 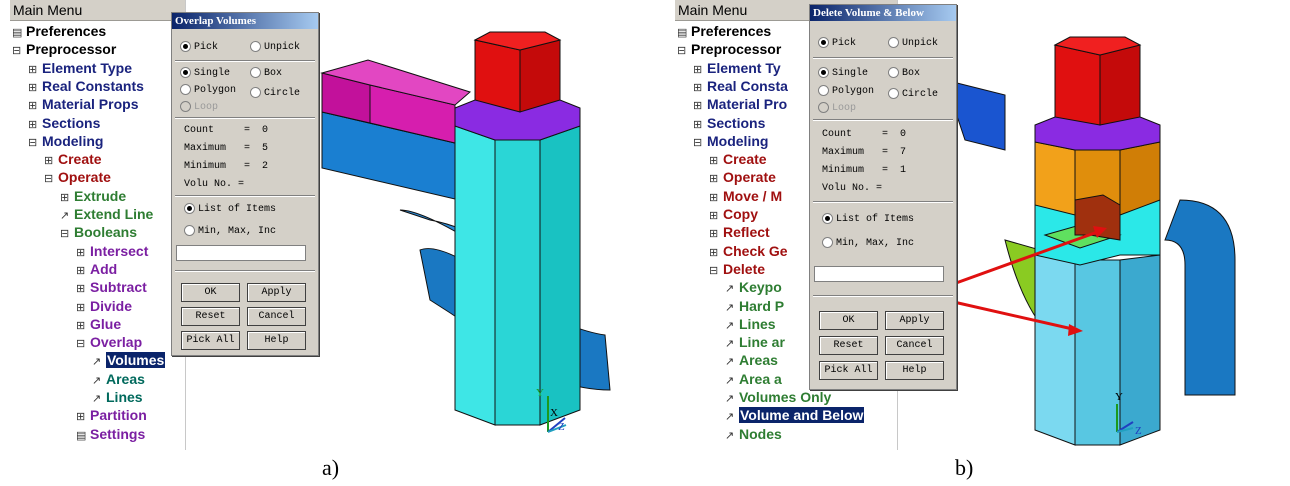 What do you see at coordinates (226, 148) in the screenshot?
I see `maximum-readout: Maximum = 5` at bounding box center [226, 148].